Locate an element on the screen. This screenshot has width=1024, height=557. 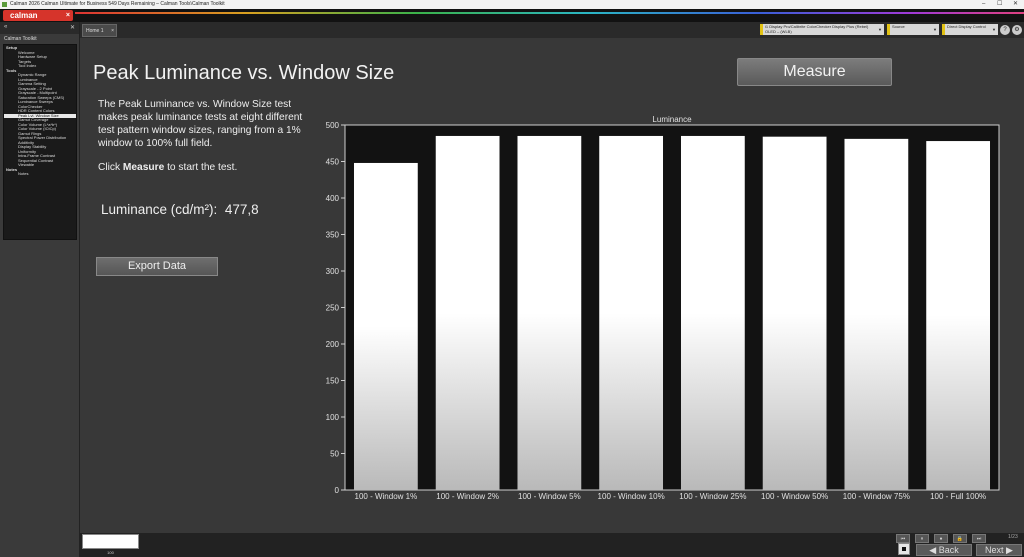
back-button: ◀ Back is located at coordinates (944, 550).